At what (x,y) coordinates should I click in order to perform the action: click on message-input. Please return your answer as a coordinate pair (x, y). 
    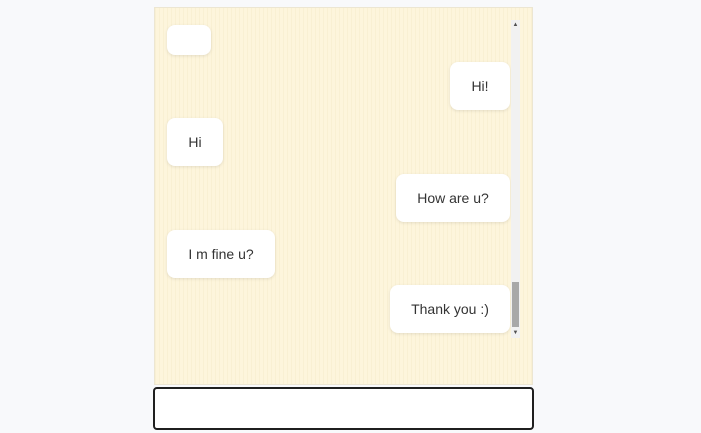
    Looking at the image, I should click on (343, 408).